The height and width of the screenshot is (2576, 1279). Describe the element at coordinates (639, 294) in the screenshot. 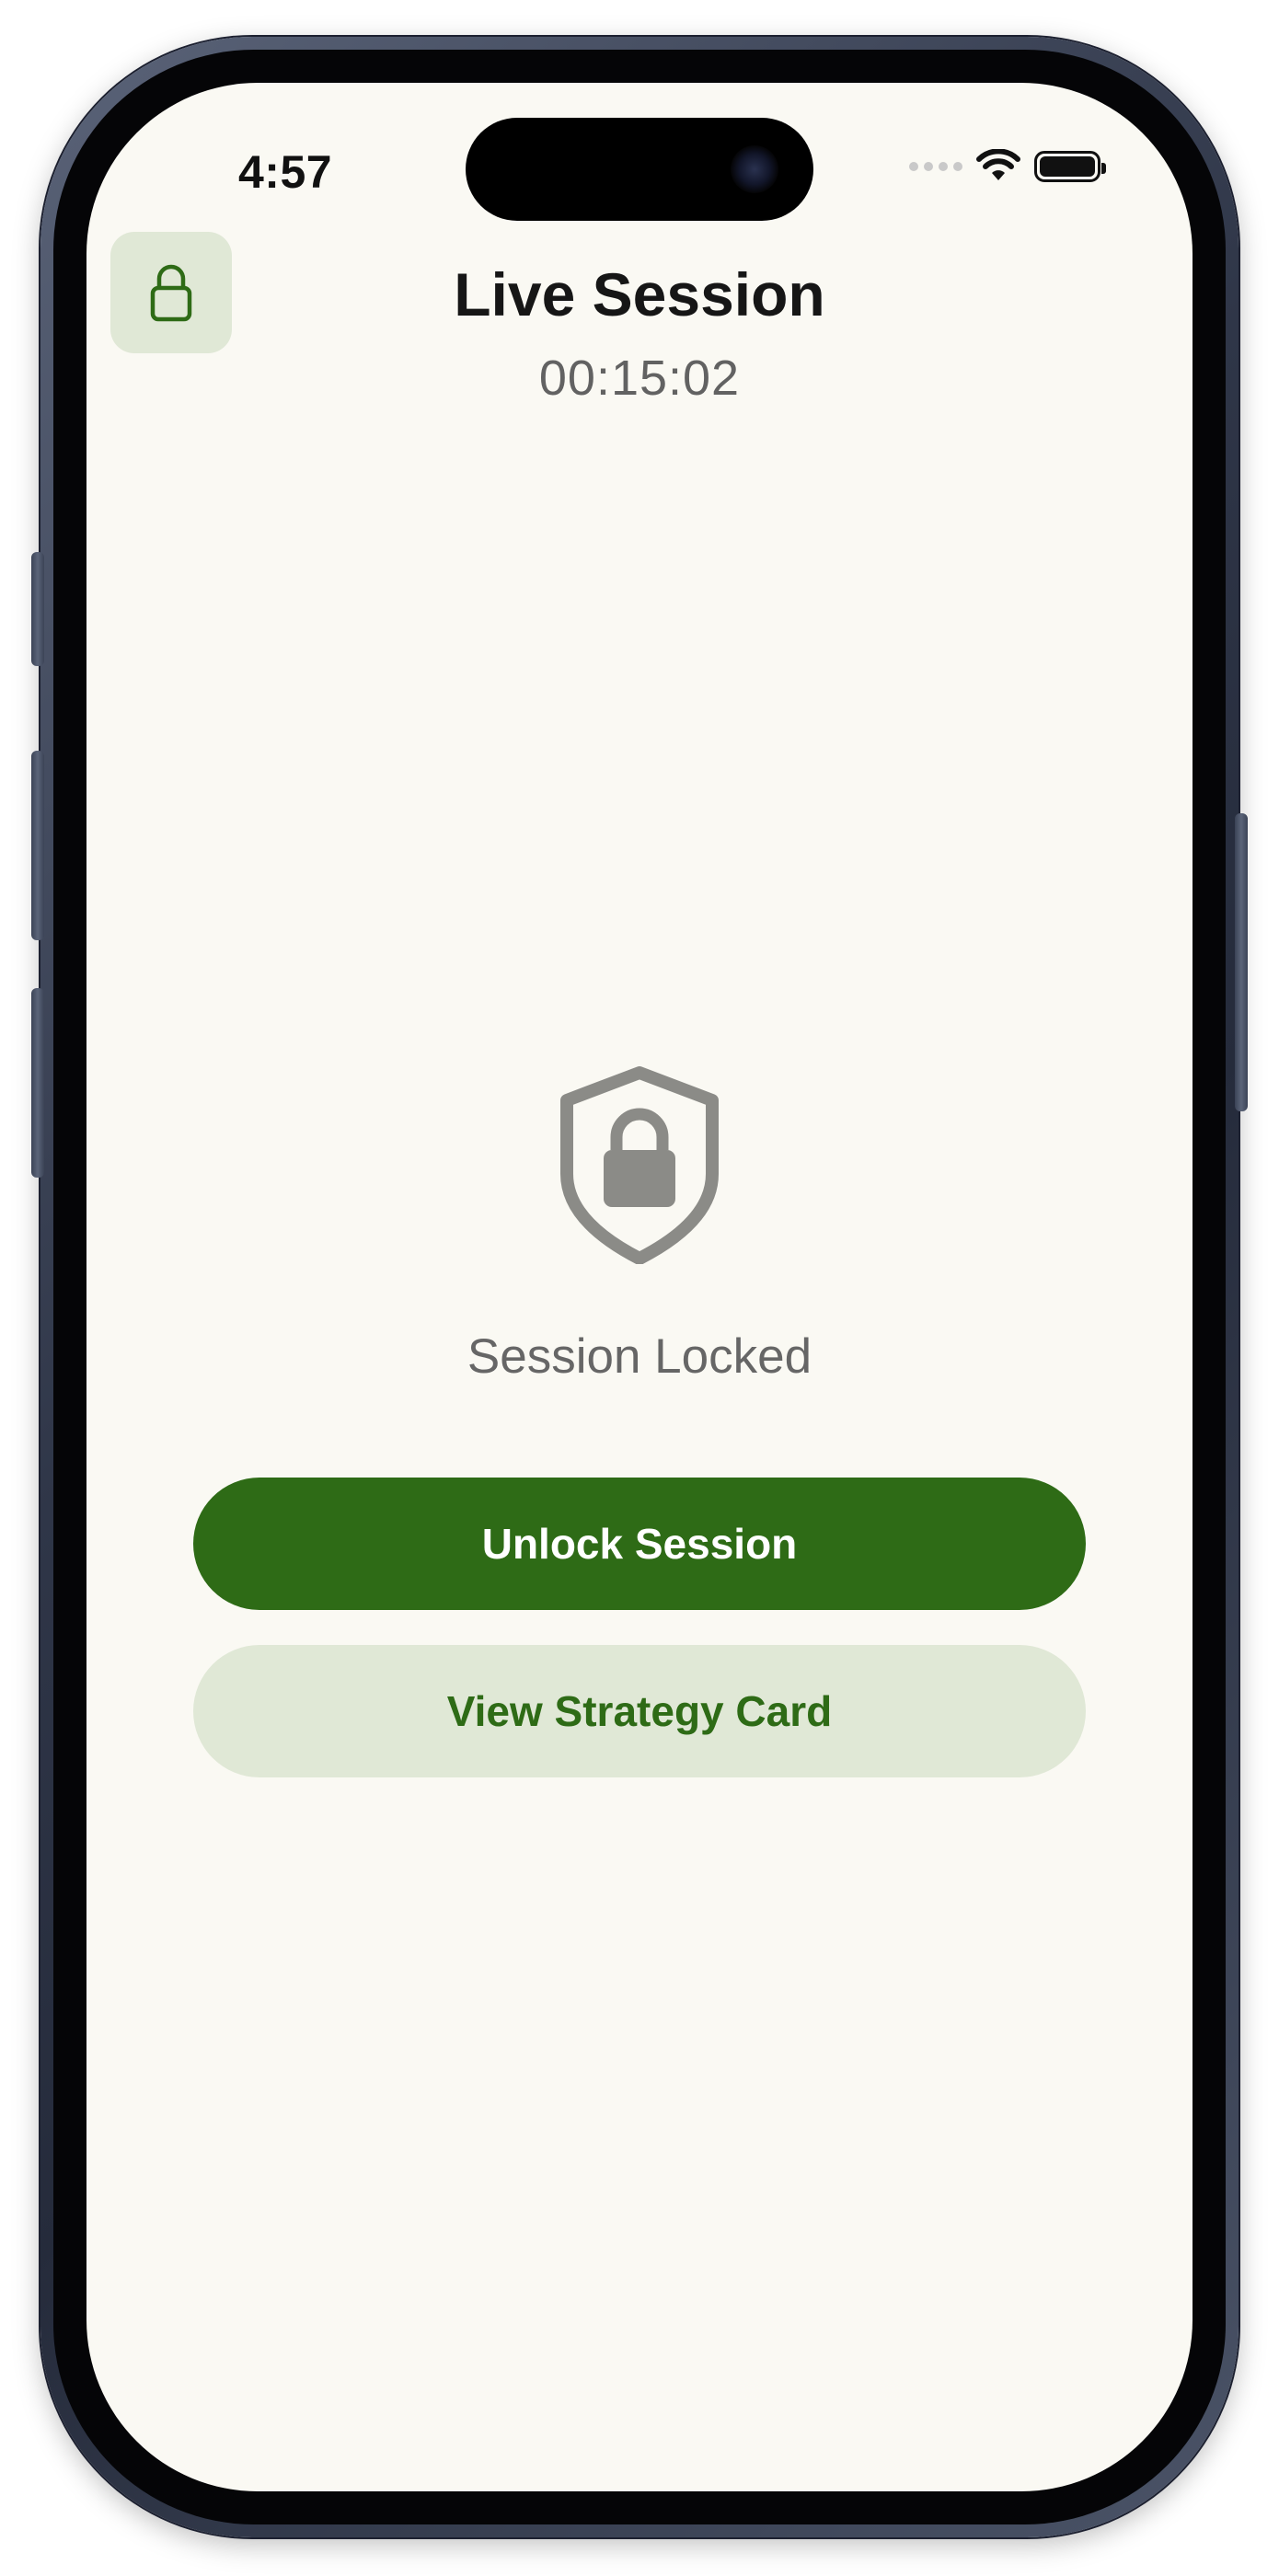

I see `page-title: Live Session` at that location.